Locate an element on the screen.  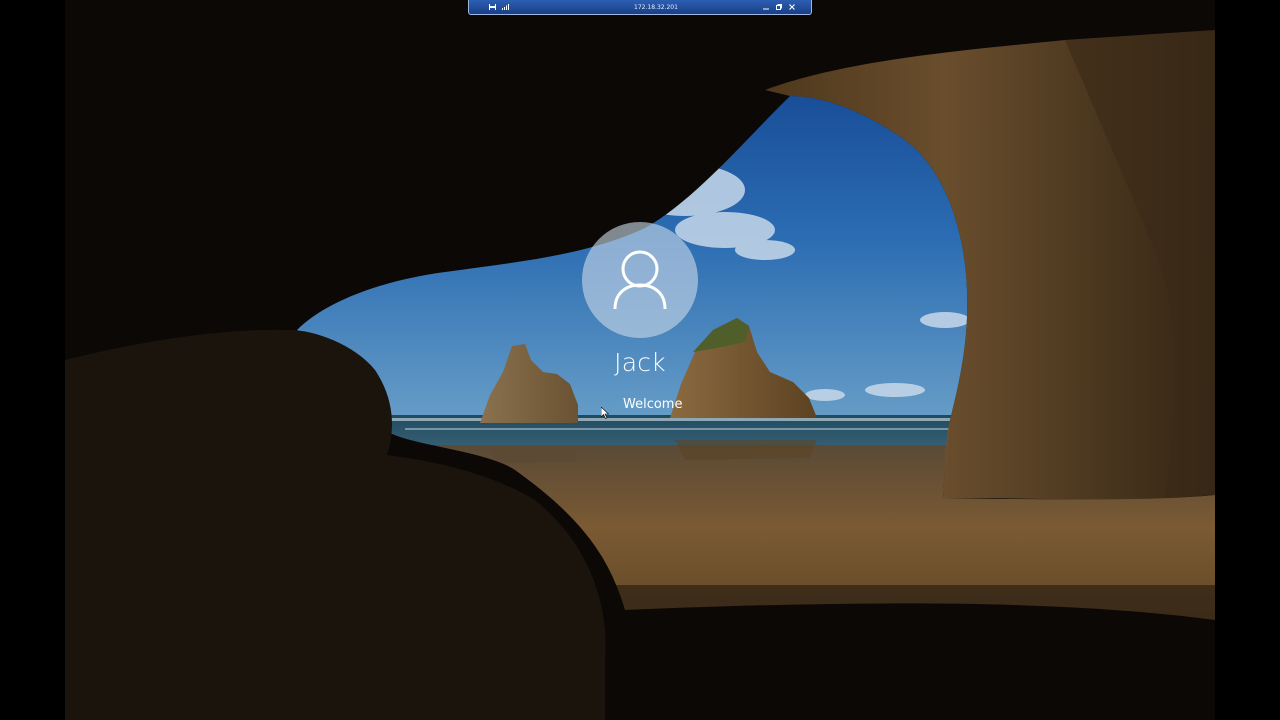
mouse-cursor-icon is located at coordinates (605, 413).